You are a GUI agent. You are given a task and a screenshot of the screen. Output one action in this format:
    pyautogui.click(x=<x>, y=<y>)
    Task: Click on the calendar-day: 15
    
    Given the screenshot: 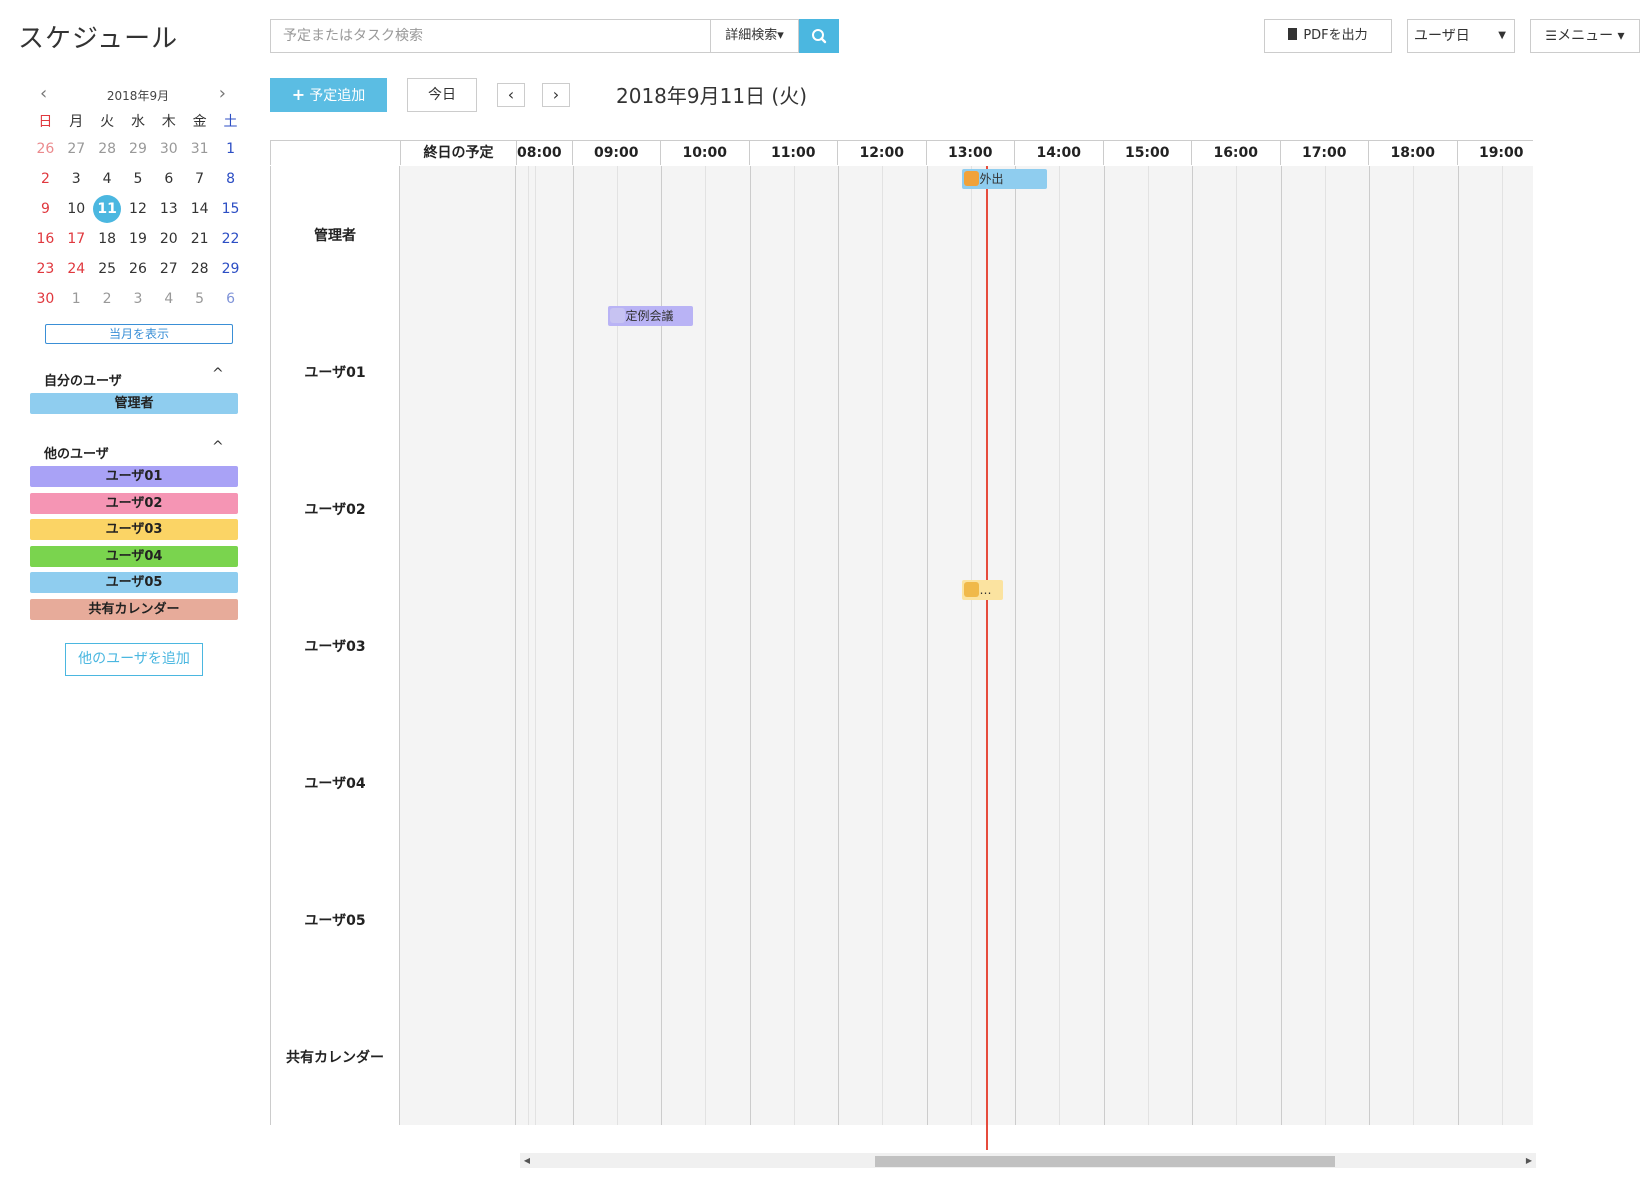 What is the action you would take?
    pyautogui.click(x=230, y=209)
    